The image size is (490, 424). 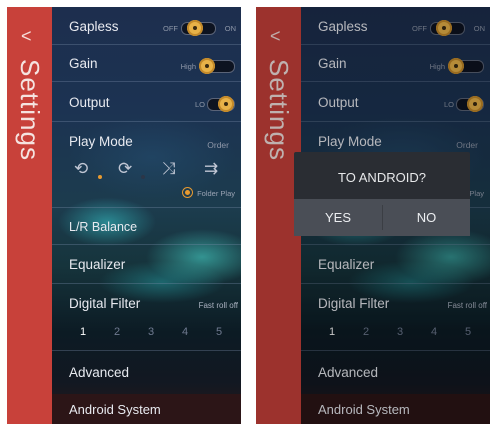 What do you see at coordinates (188, 192) in the screenshot?
I see `radio-icon` at bounding box center [188, 192].